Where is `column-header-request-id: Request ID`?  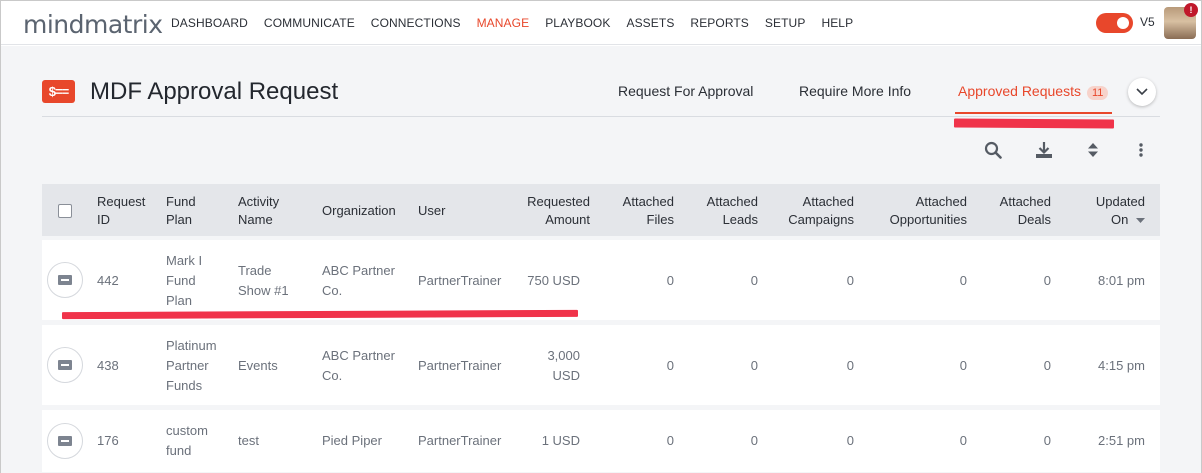
column-header-request-id: Request ID is located at coordinates (121, 211).